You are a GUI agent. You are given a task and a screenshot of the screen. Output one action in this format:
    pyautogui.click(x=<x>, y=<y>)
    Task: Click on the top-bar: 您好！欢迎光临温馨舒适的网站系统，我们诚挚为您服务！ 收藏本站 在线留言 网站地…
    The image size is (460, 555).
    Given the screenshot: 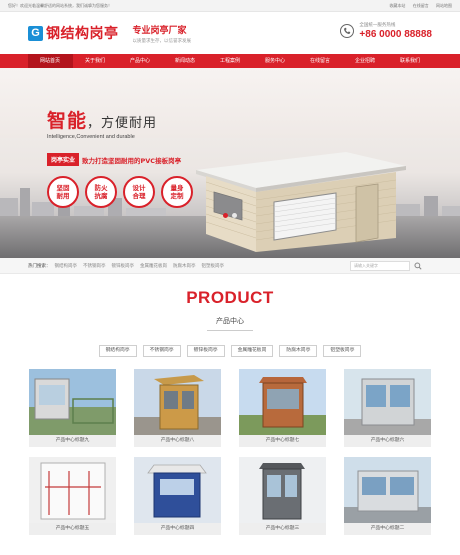 What is the action you would take?
    pyautogui.click(x=230, y=6)
    